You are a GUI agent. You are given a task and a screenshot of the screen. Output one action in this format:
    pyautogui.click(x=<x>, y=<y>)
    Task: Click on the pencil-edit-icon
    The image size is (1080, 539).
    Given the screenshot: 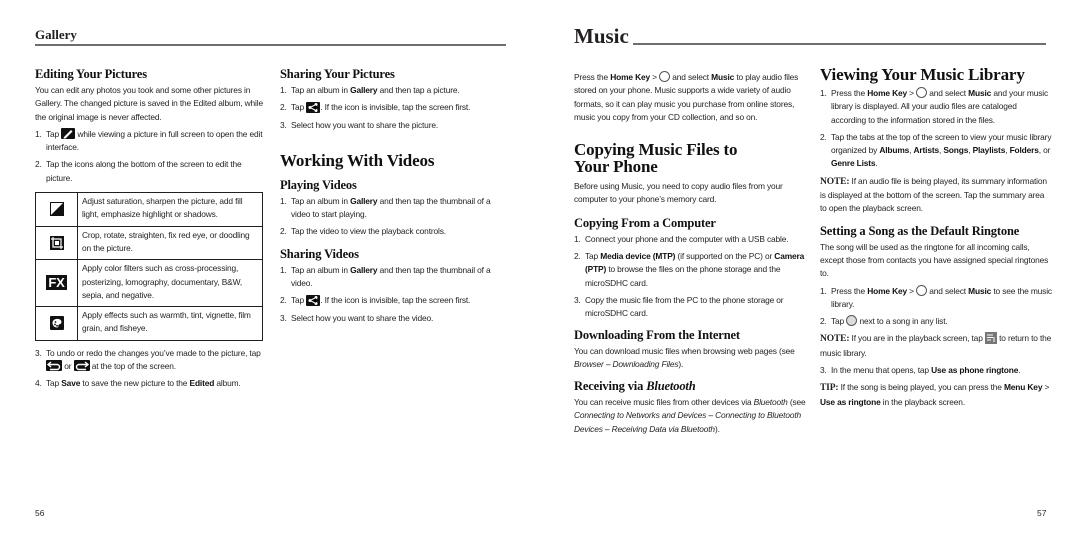 What is the action you would take?
    pyautogui.click(x=68, y=134)
    